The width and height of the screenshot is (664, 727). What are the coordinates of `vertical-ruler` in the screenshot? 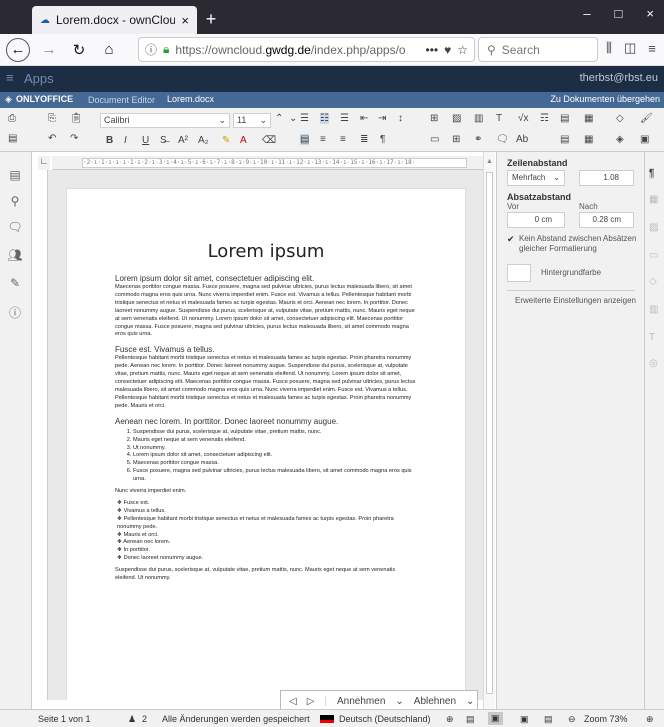 It's located at (43, 435).